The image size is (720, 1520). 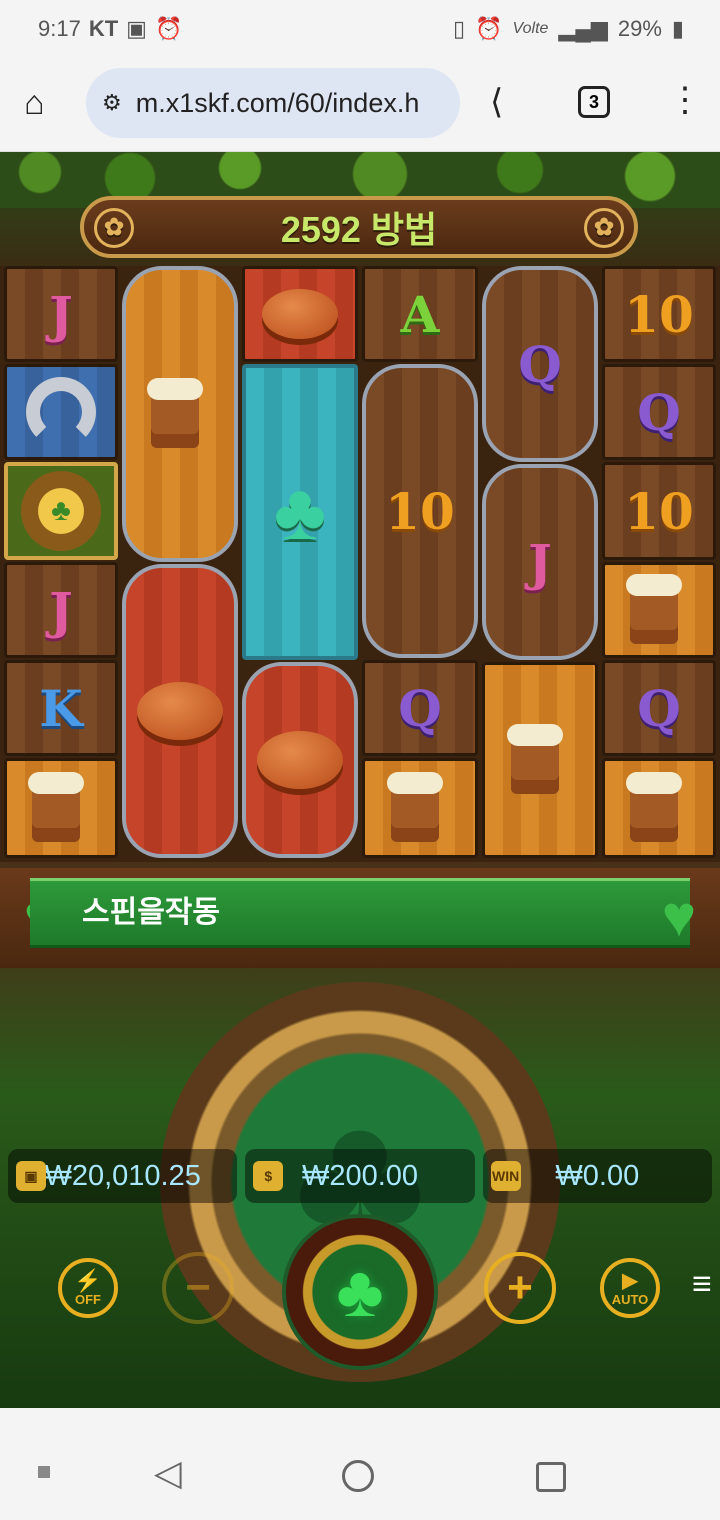 I want to click on reel5-symbol-J: J, so click(x=540, y=562).